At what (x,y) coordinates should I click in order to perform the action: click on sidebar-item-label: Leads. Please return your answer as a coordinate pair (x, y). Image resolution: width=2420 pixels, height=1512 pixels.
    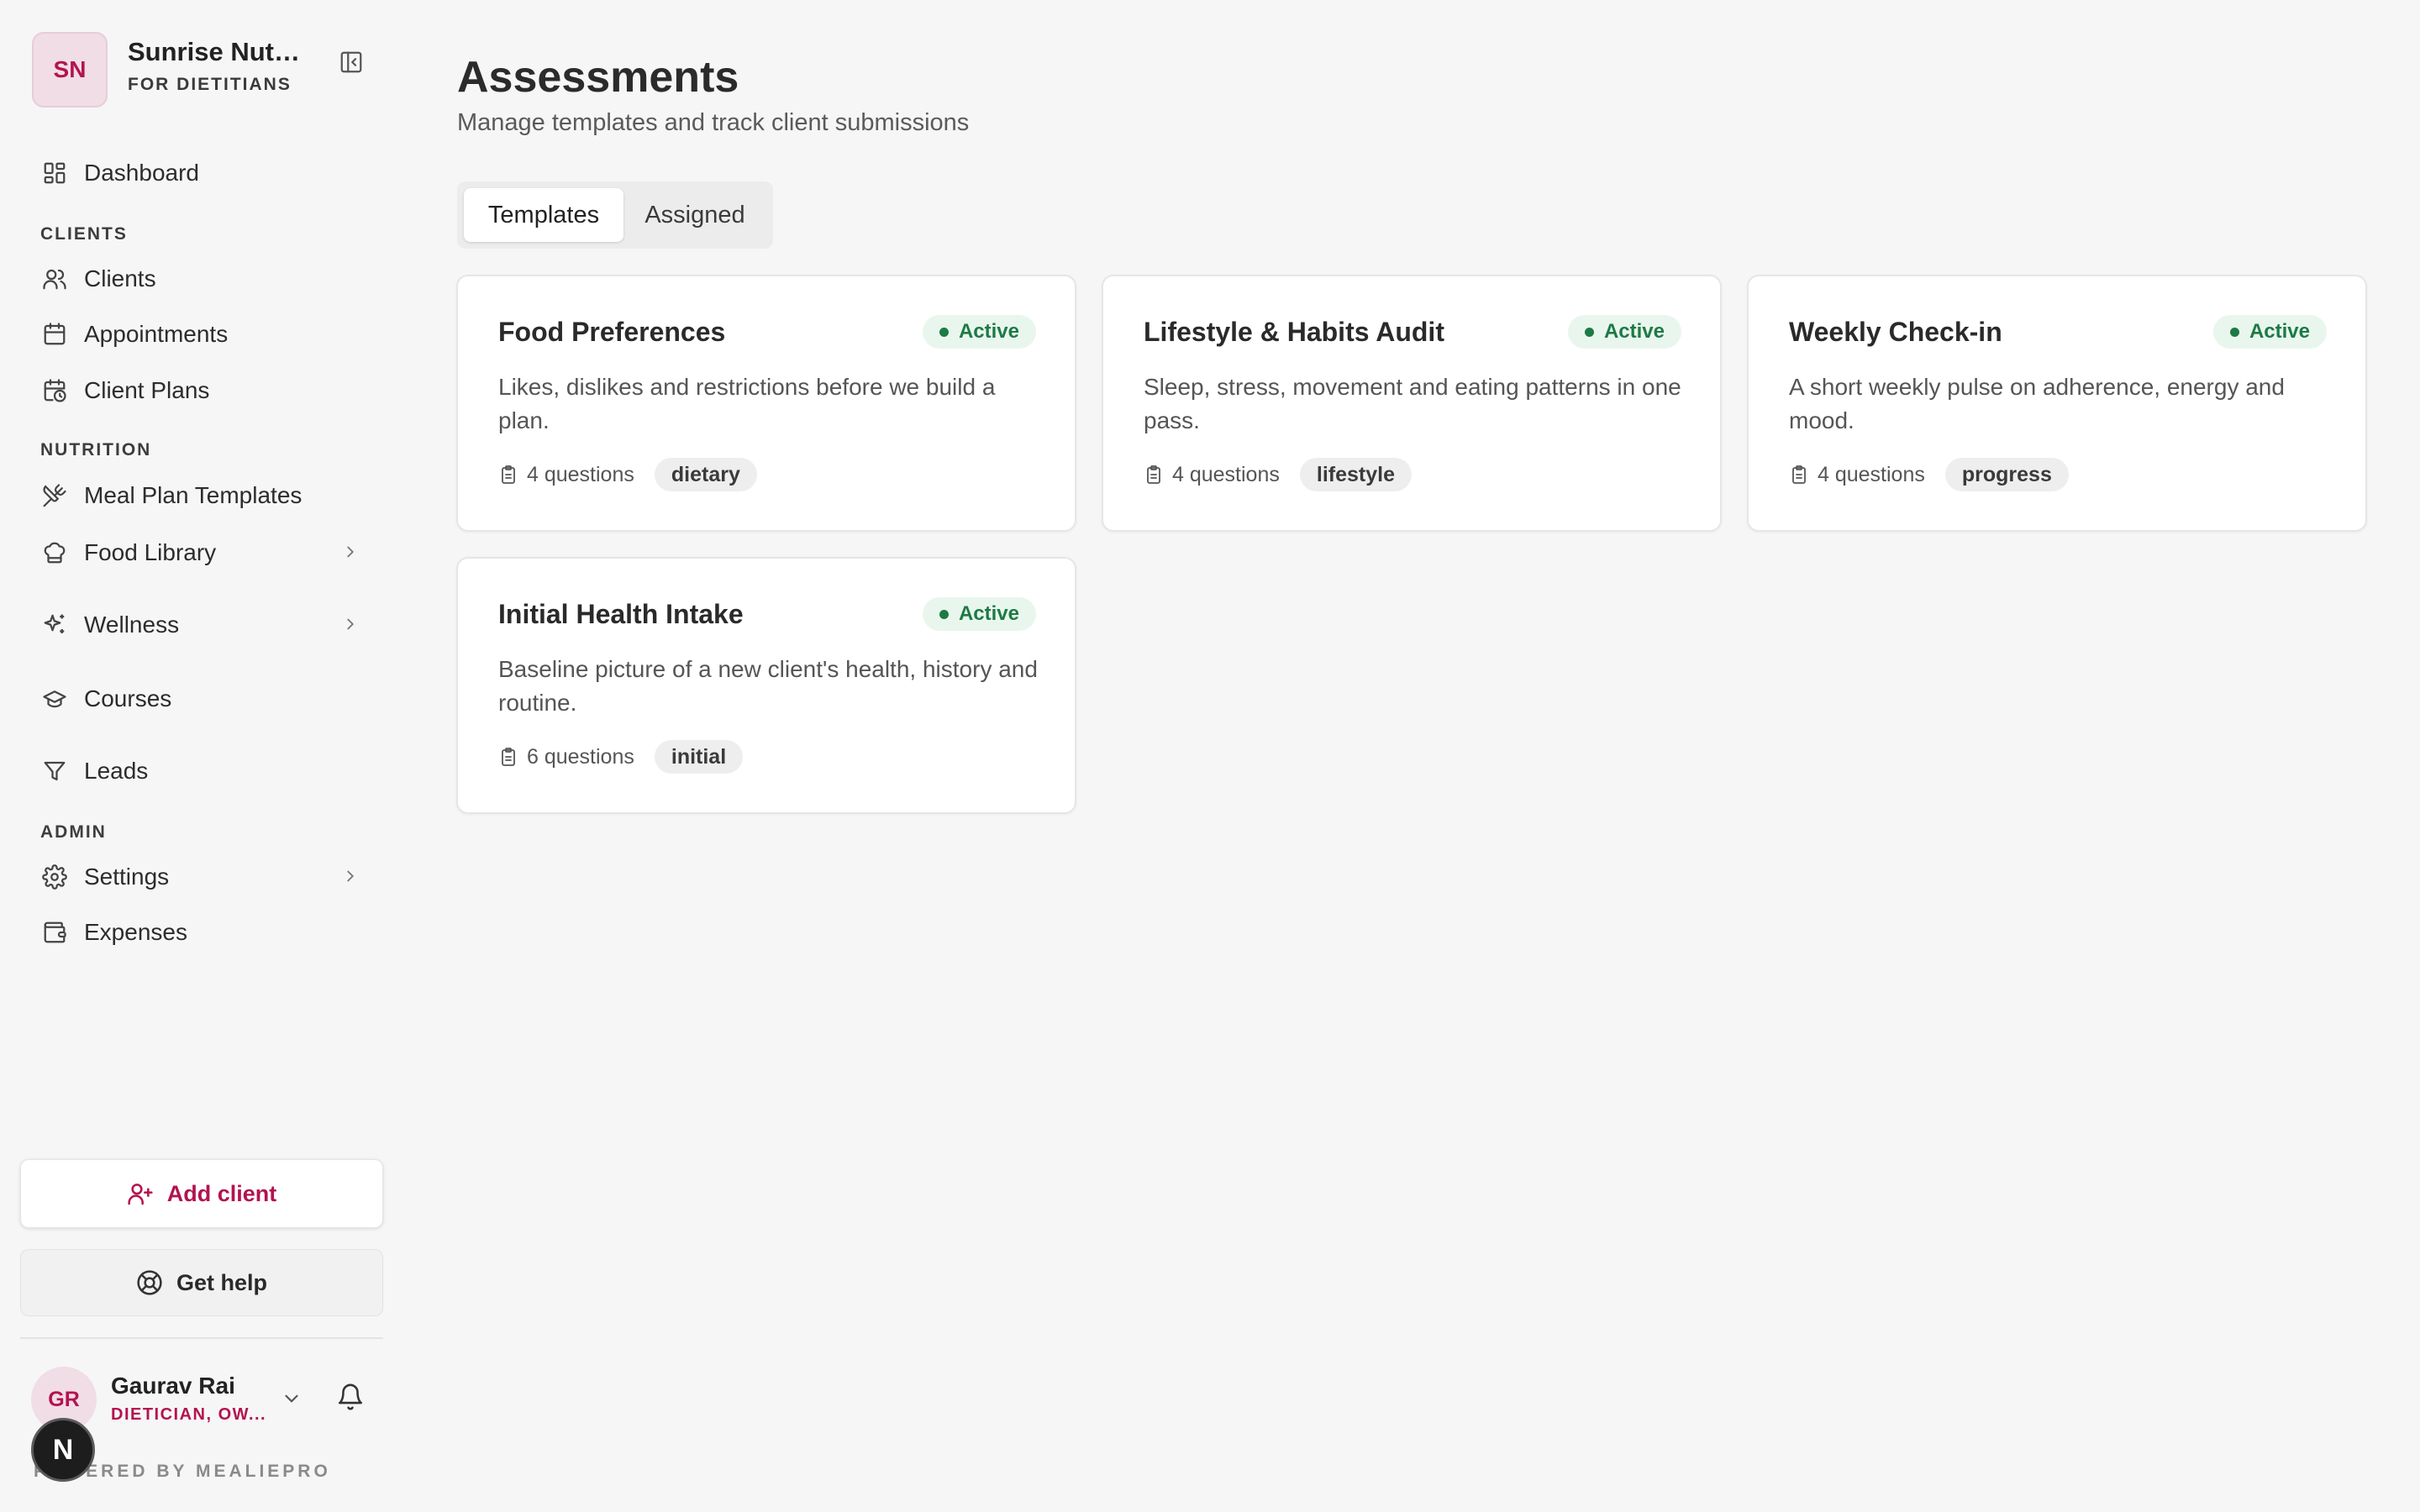
    Looking at the image, I should click on (116, 771).